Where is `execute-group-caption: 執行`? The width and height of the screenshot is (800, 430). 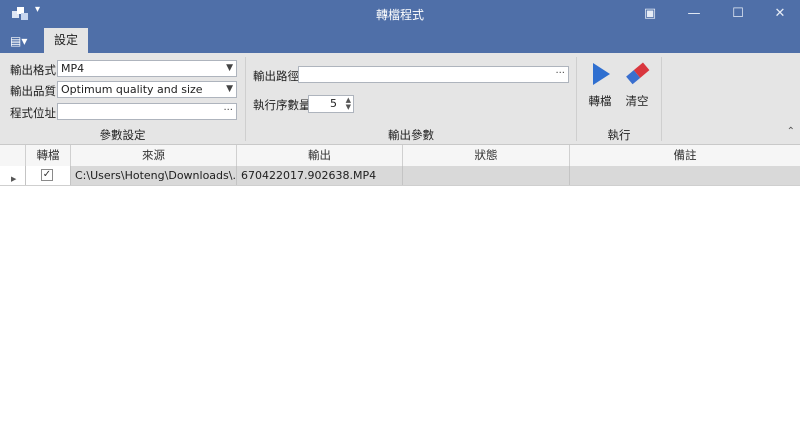 execute-group-caption: 執行 is located at coordinates (619, 135).